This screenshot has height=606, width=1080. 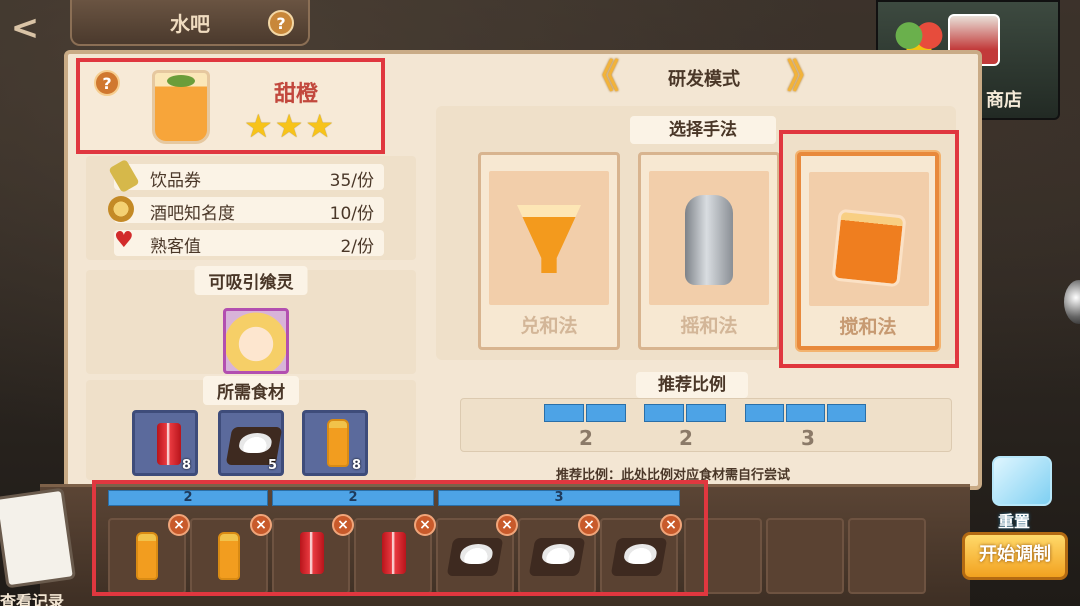 I want to click on ingredient-cola: 8, so click(x=165, y=443).